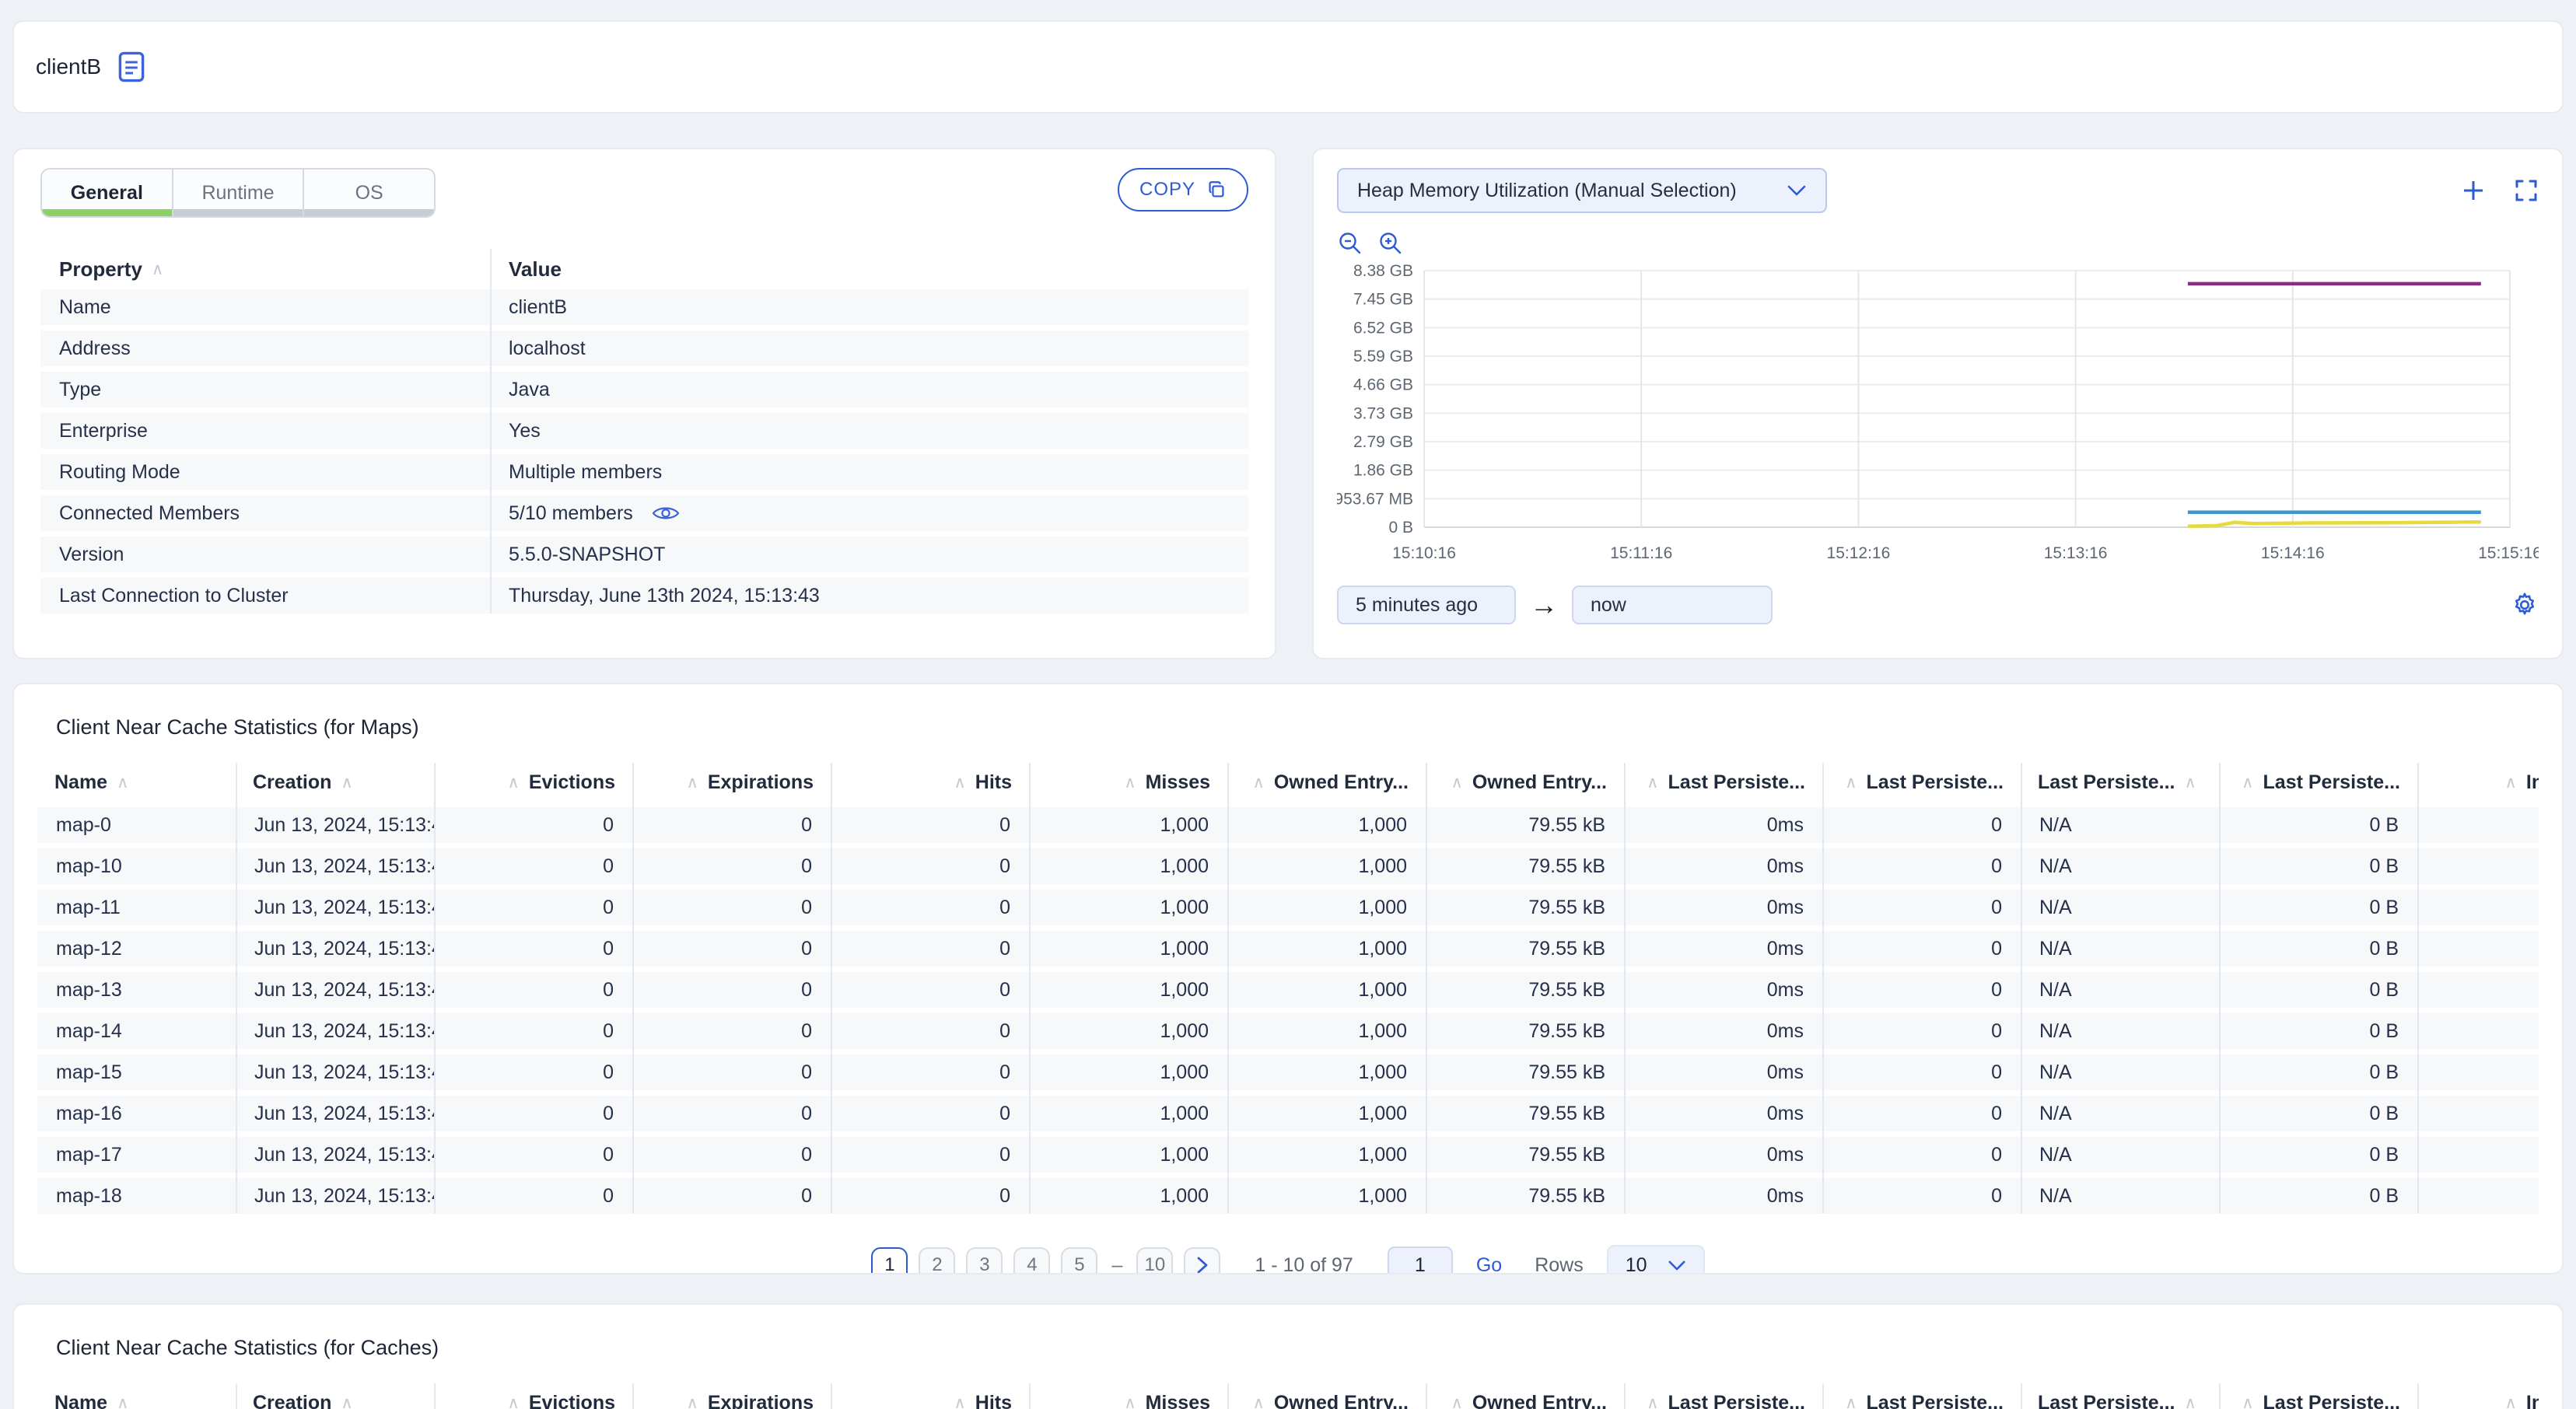 The image size is (2576, 1409). I want to click on page-button-1: 1, so click(890, 1259).